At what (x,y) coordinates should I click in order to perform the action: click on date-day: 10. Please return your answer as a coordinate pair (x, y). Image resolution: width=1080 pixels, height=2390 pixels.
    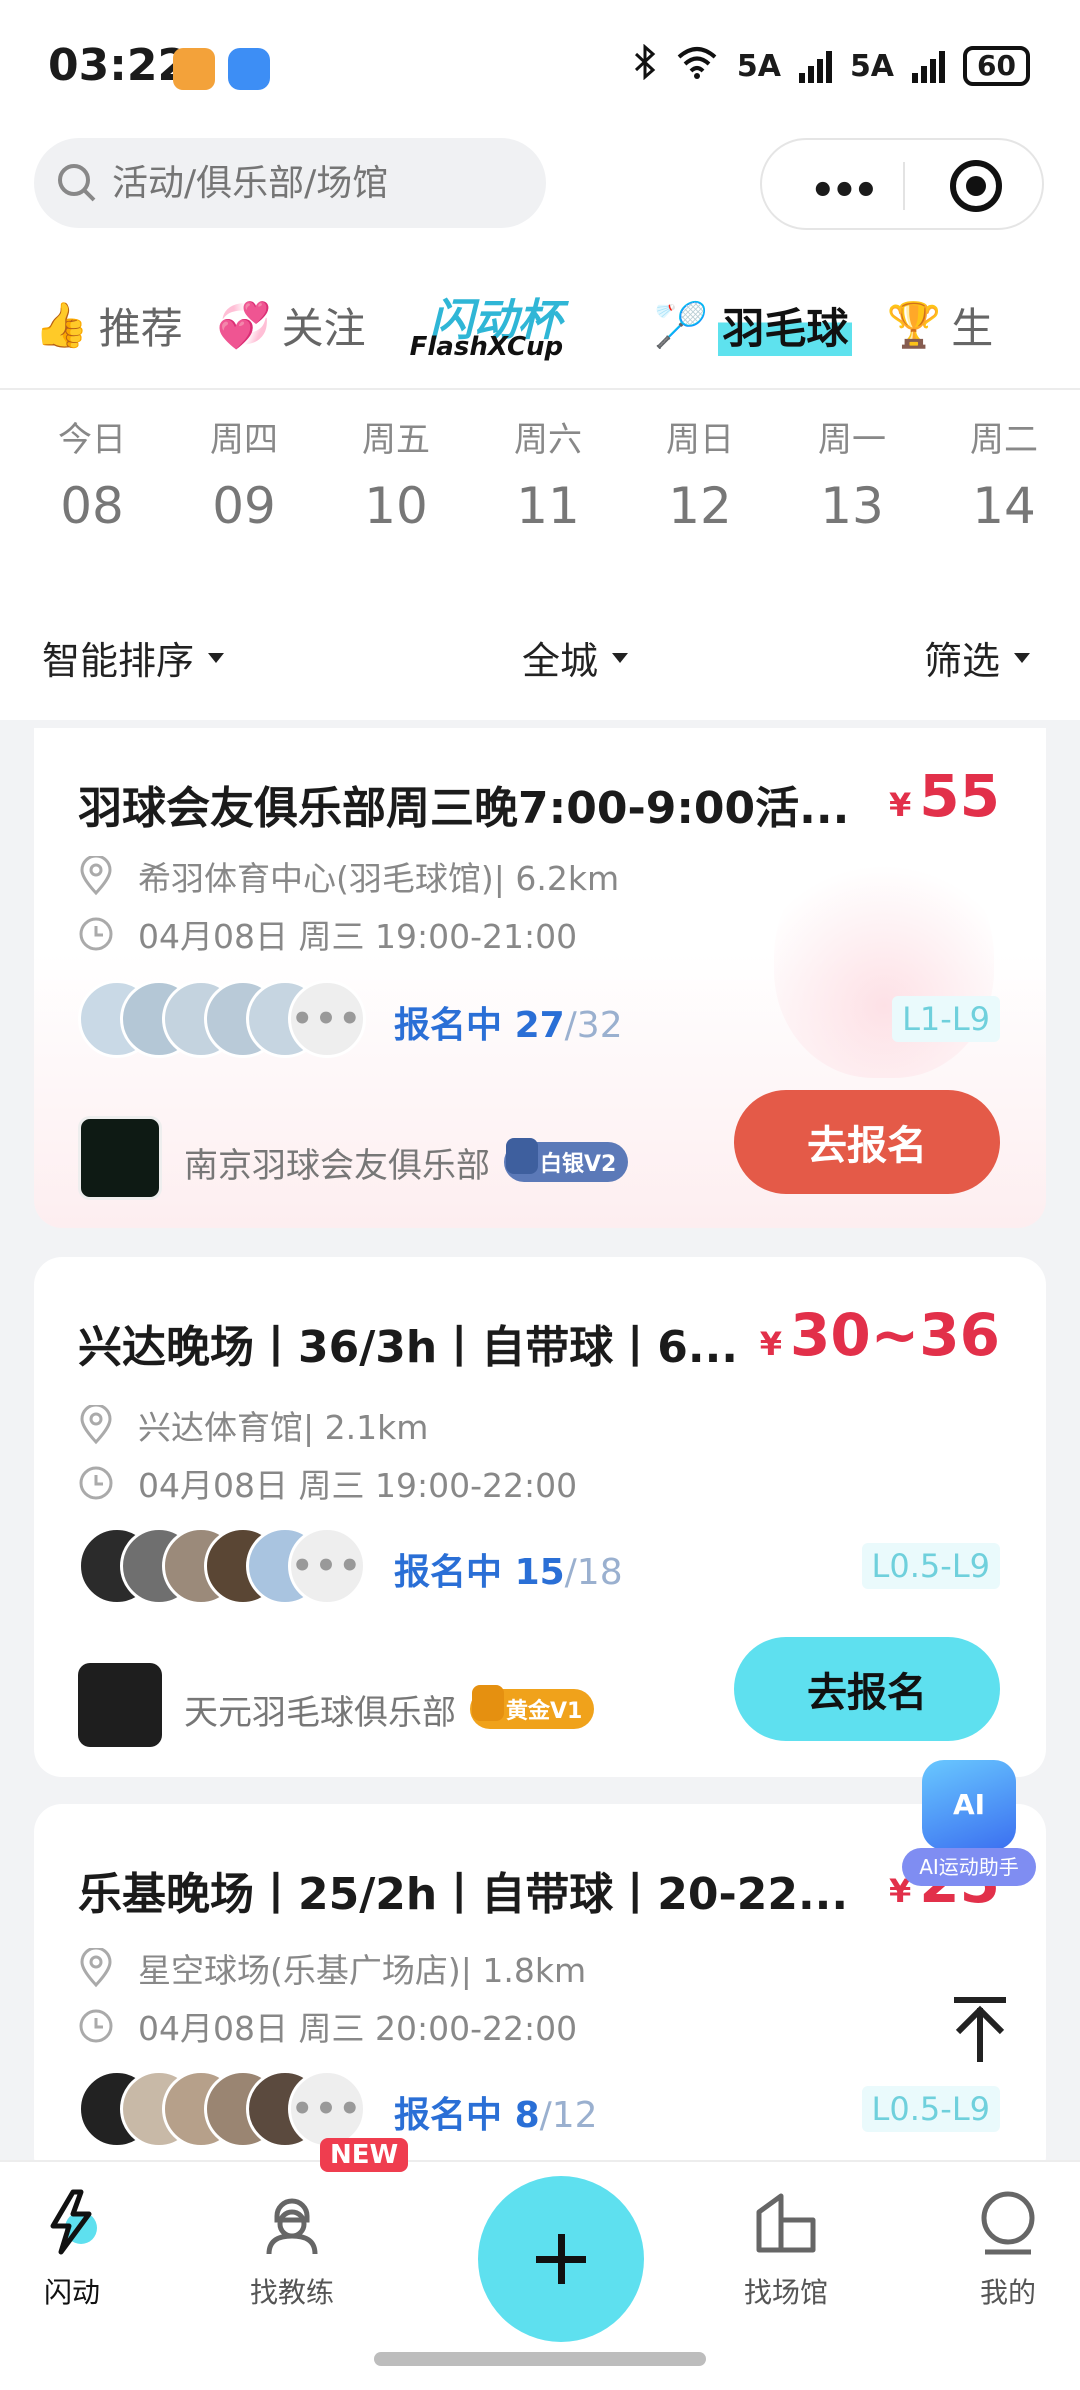
    Looking at the image, I should click on (396, 506).